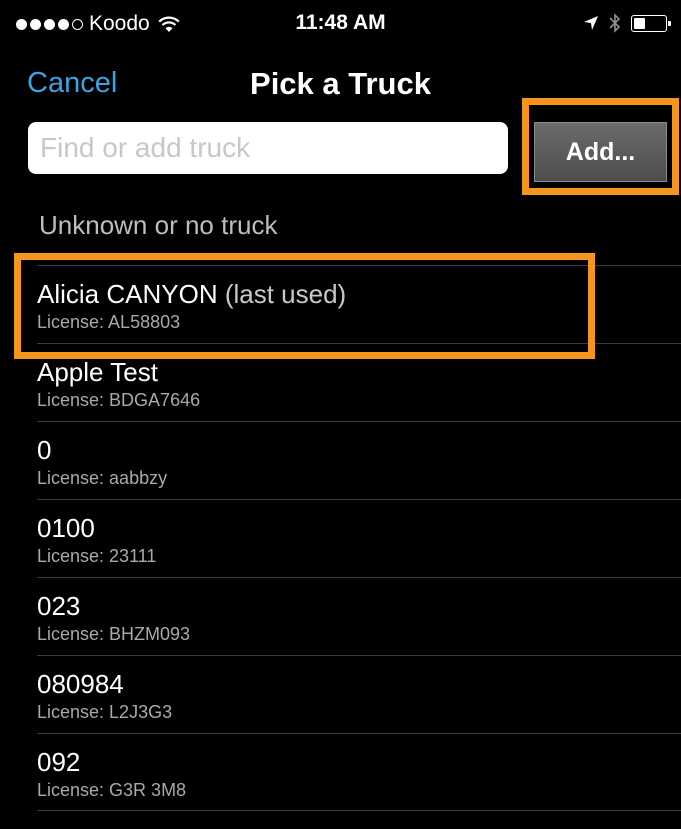  What do you see at coordinates (359, 450) in the screenshot?
I see `truck-name-line: 0` at bounding box center [359, 450].